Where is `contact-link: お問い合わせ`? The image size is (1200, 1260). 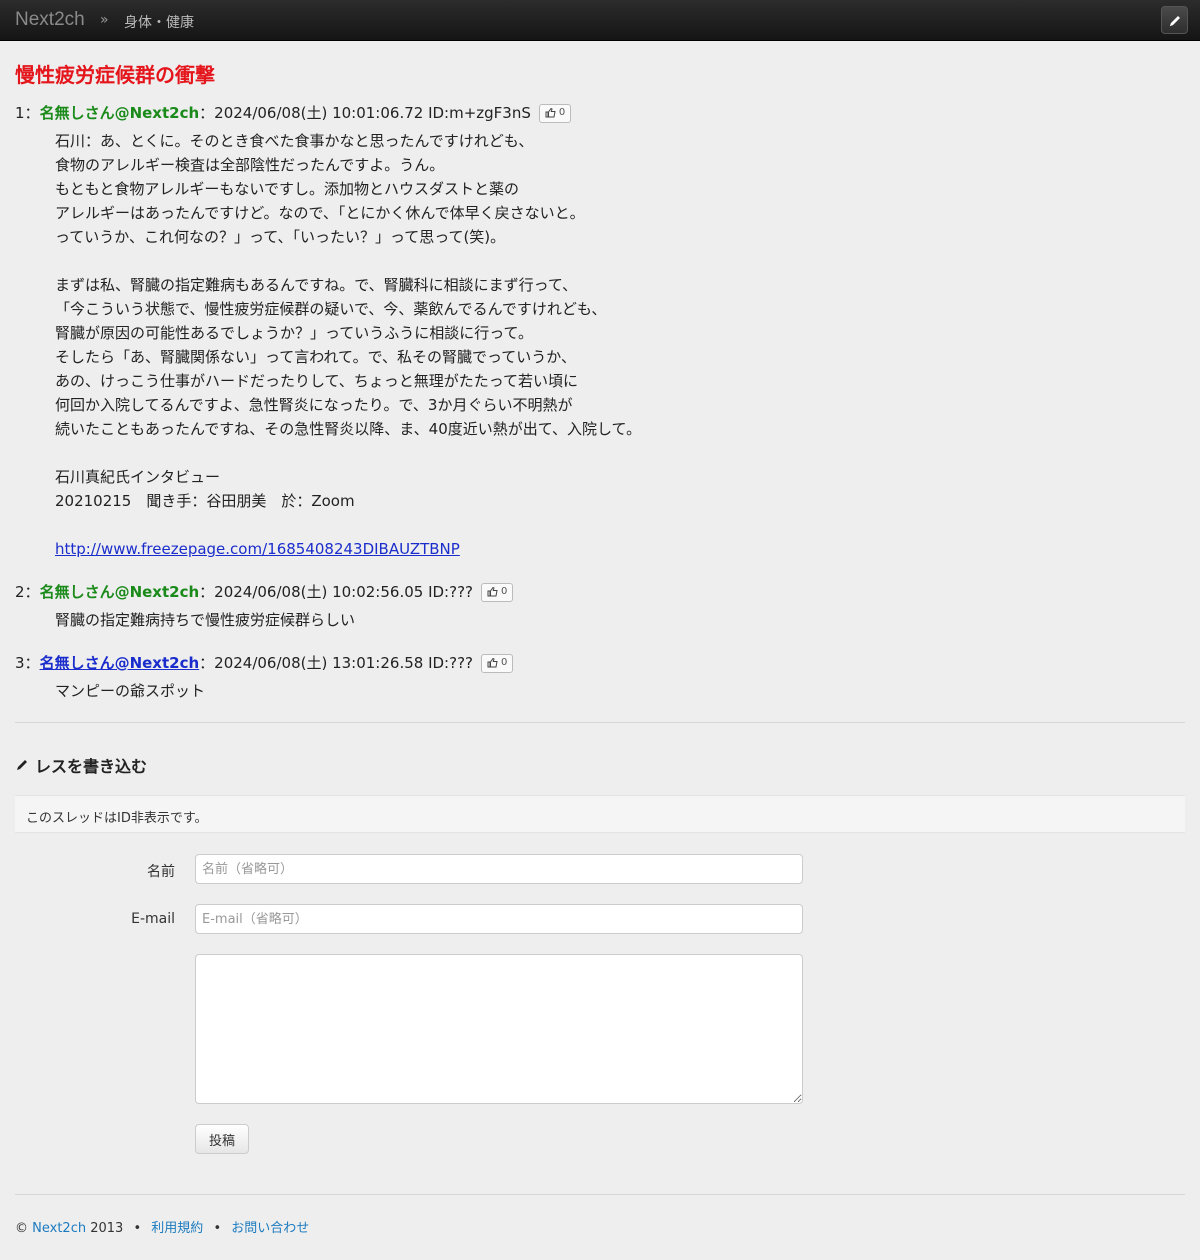
contact-link: お問い合わせ is located at coordinates (270, 1228).